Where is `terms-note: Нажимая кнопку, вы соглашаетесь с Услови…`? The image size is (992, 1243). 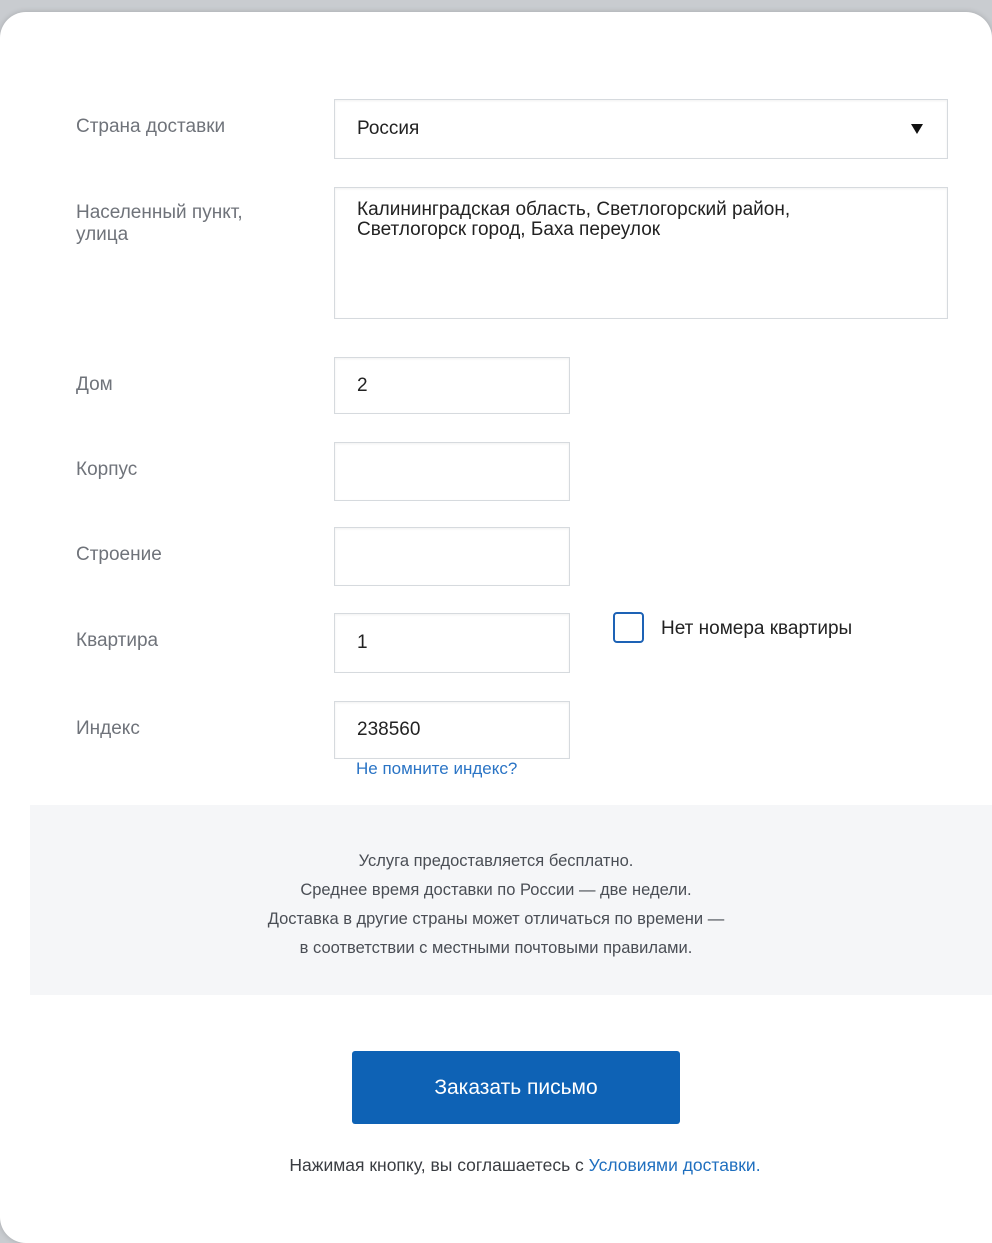 terms-note: Нажимая кнопку, вы соглашаетесь с Услови… is located at coordinates (496, 1165).